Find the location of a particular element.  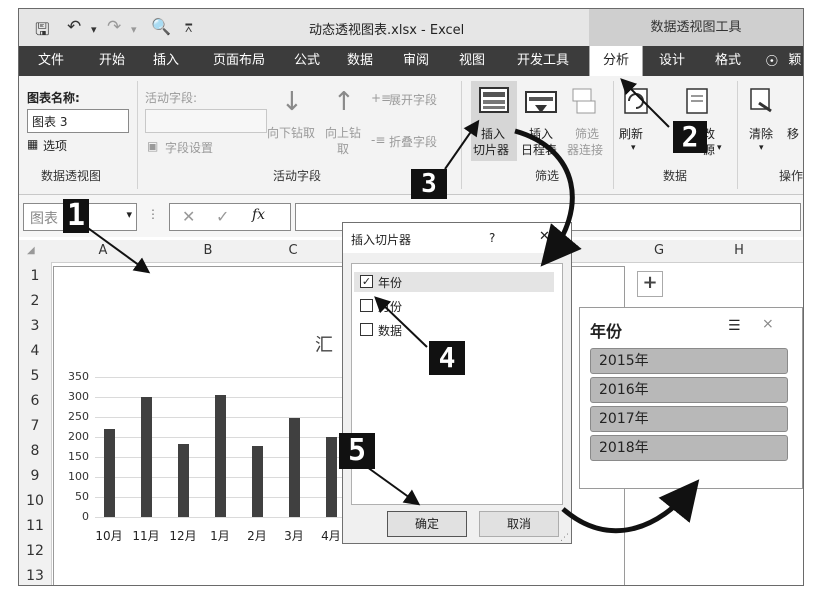

print-preview-icon: 🔍 is located at coordinates (161, 26).